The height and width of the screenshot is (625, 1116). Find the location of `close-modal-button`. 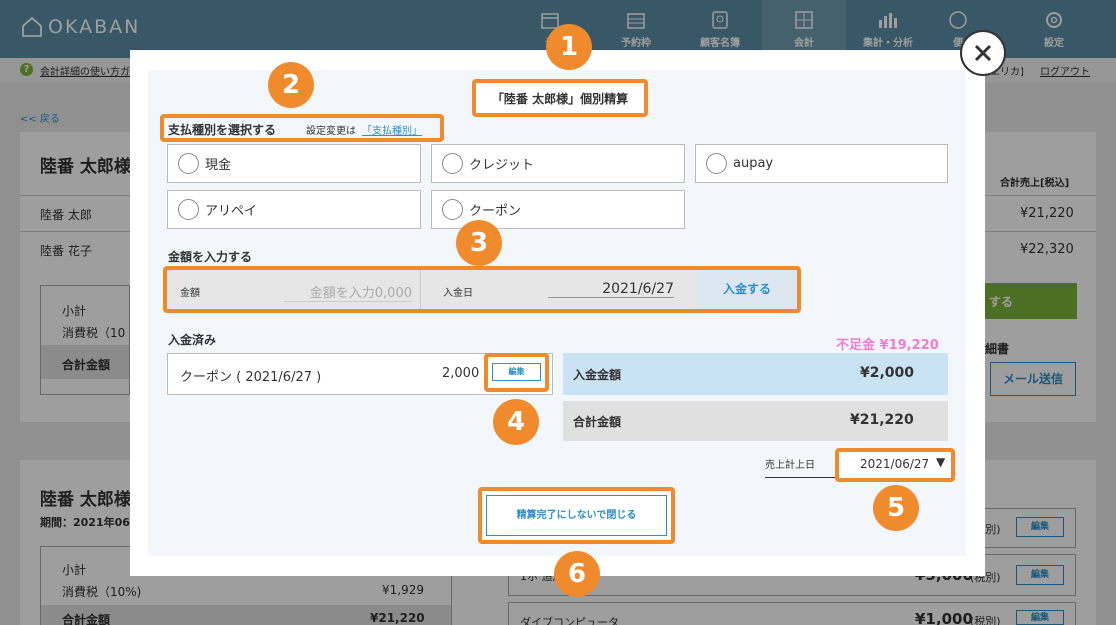

close-modal-button is located at coordinates (983, 53).